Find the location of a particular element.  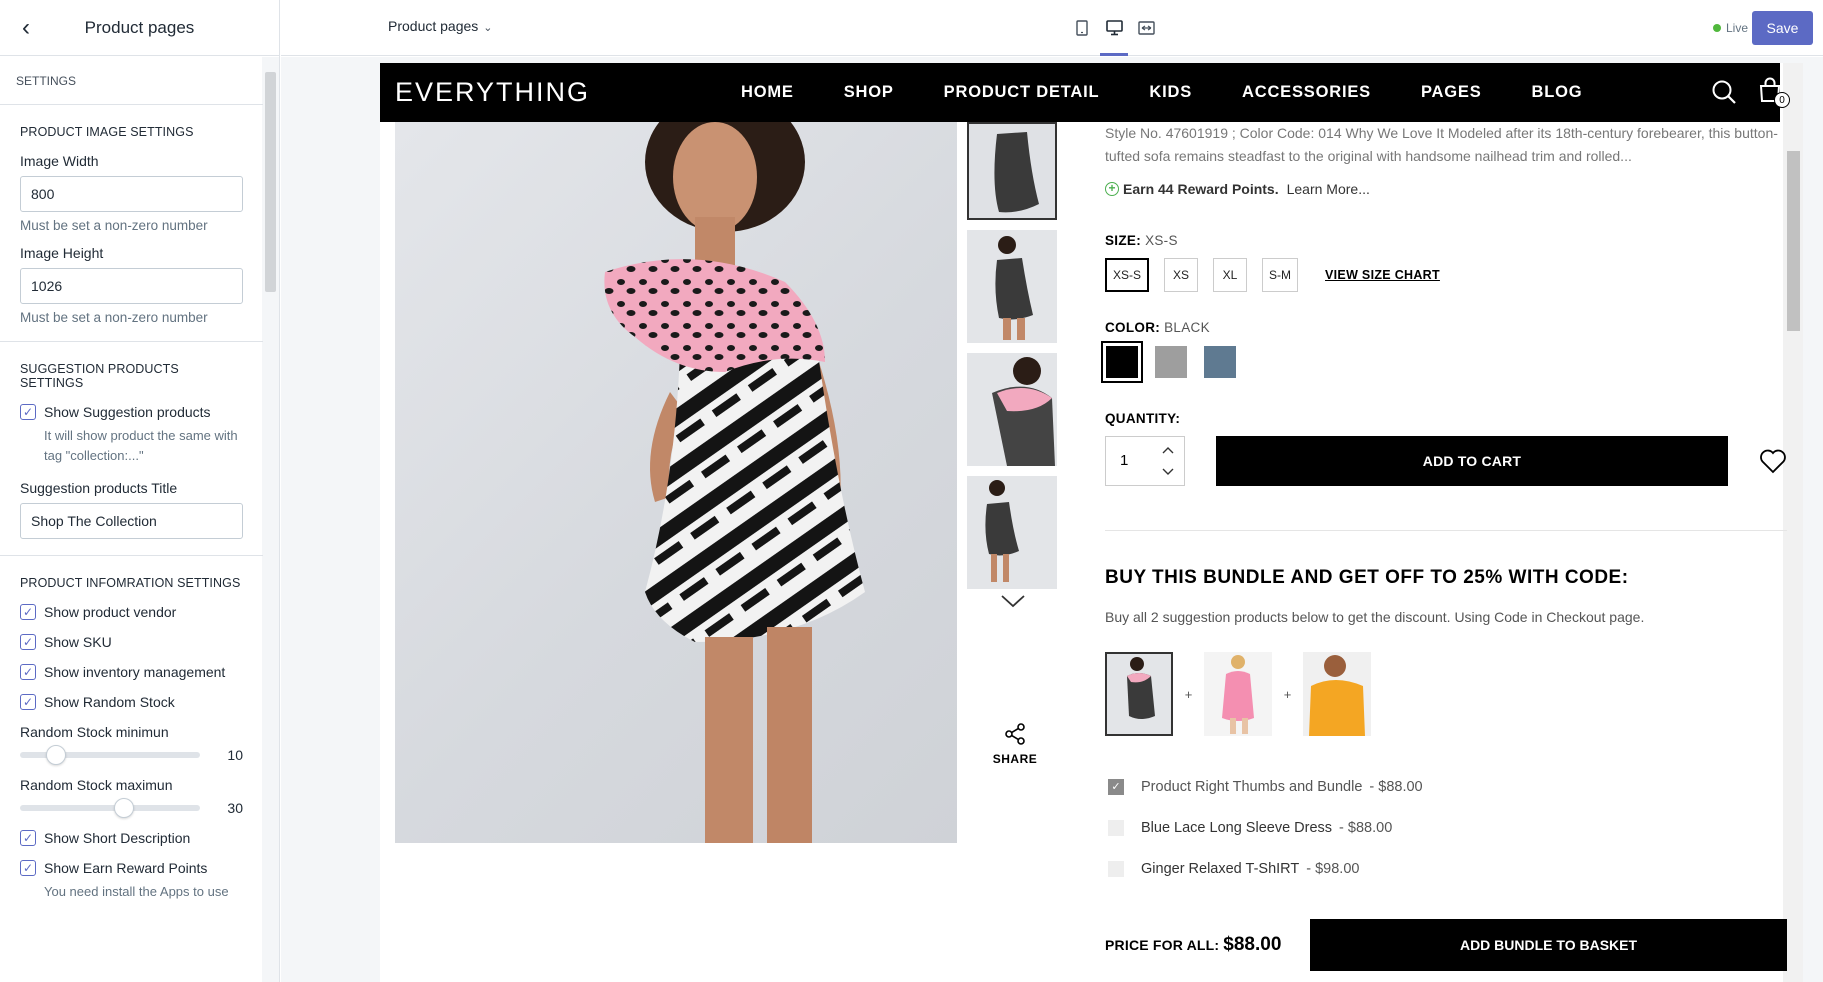

show-suggestion-checkbox-row: ✓ Show Suggestion products is located at coordinates (131, 412).